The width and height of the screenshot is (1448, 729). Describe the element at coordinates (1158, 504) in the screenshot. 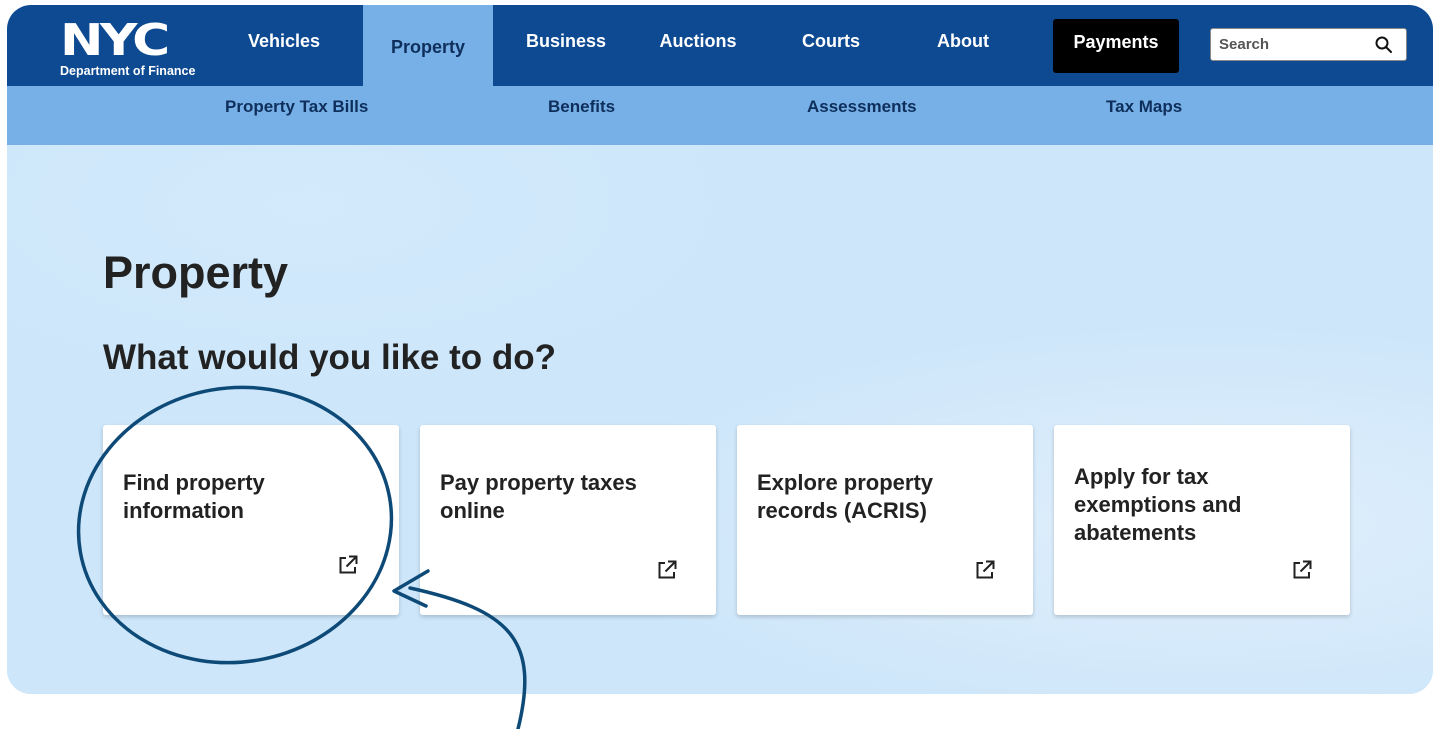

I see `card-title: Apply for tax exemptions and abatements` at that location.